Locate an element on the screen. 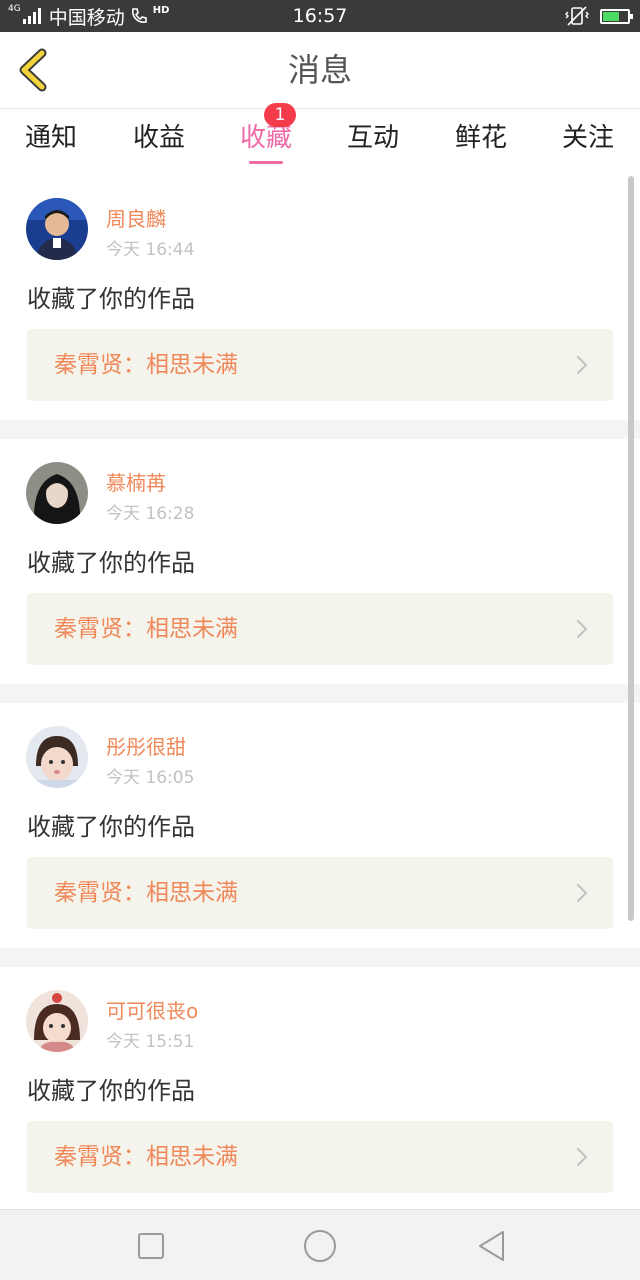 The height and width of the screenshot is (1280, 640). recent-apps-button is located at coordinates (151, 1246).